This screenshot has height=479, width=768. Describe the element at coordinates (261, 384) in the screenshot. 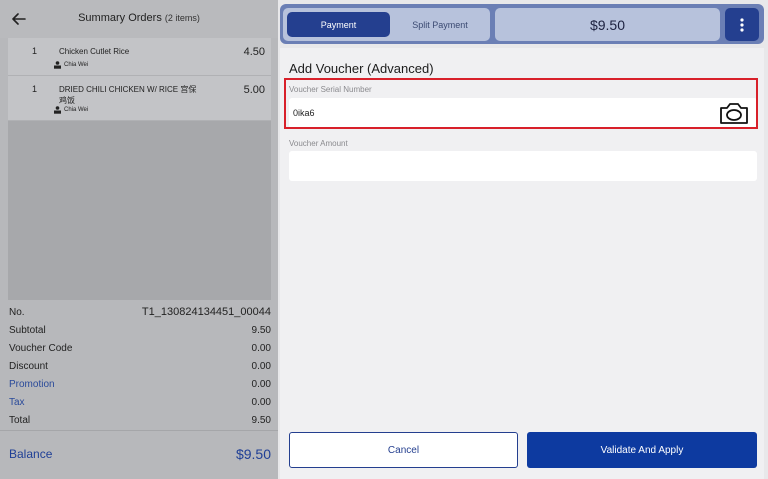

I see `promotion-value: 0.00` at that location.